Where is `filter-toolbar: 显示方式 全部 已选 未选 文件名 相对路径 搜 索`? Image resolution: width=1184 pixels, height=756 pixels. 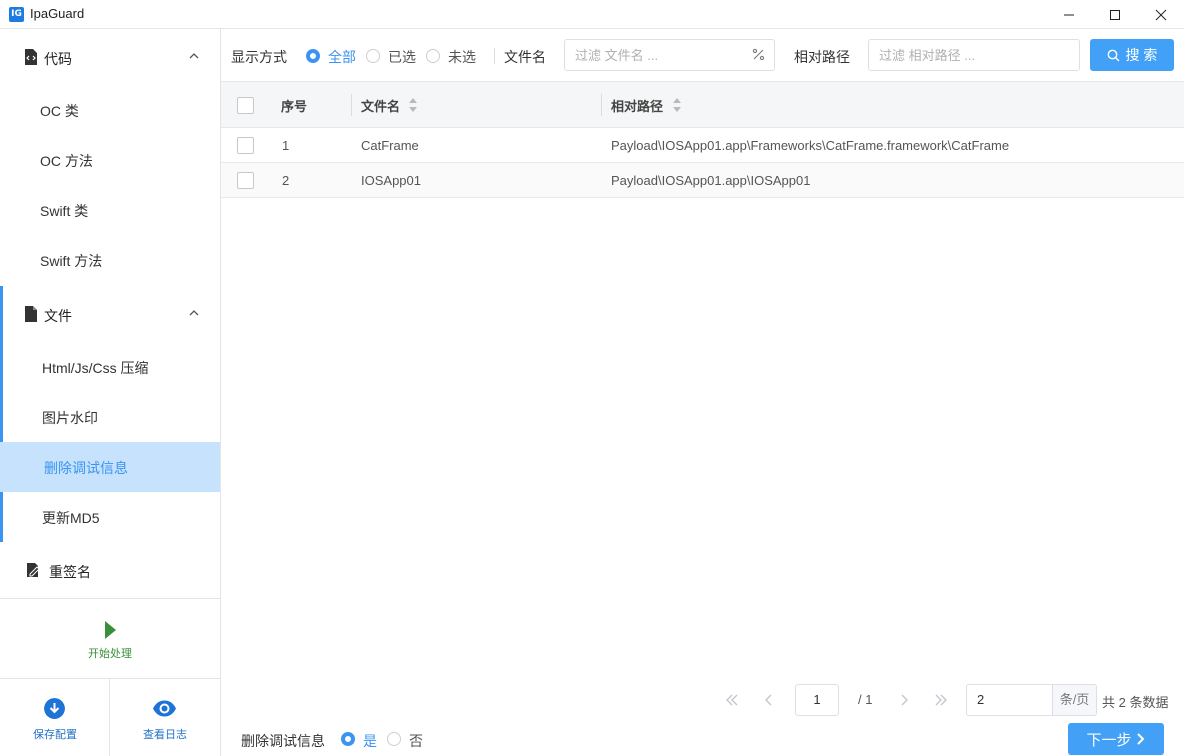
filter-toolbar: 显示方式 全部 已选 未选 文件名 相对路径 搜 索 is located at coordinates (702, 55).